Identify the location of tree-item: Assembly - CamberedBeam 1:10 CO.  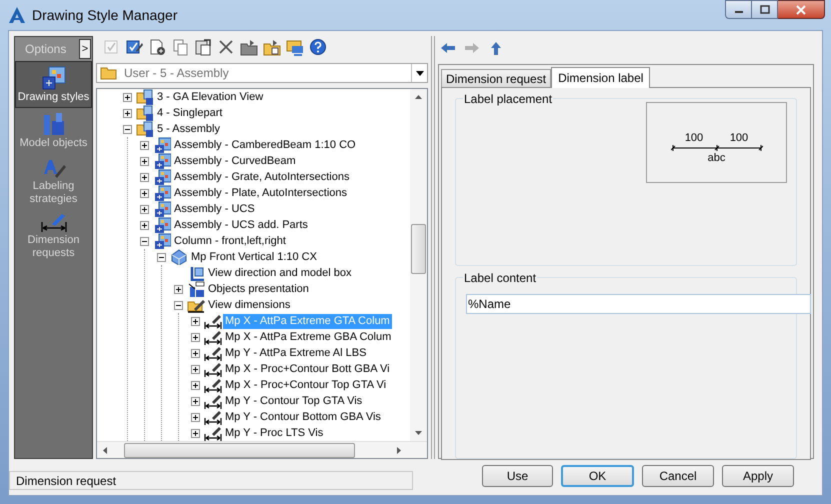
(265, 145).